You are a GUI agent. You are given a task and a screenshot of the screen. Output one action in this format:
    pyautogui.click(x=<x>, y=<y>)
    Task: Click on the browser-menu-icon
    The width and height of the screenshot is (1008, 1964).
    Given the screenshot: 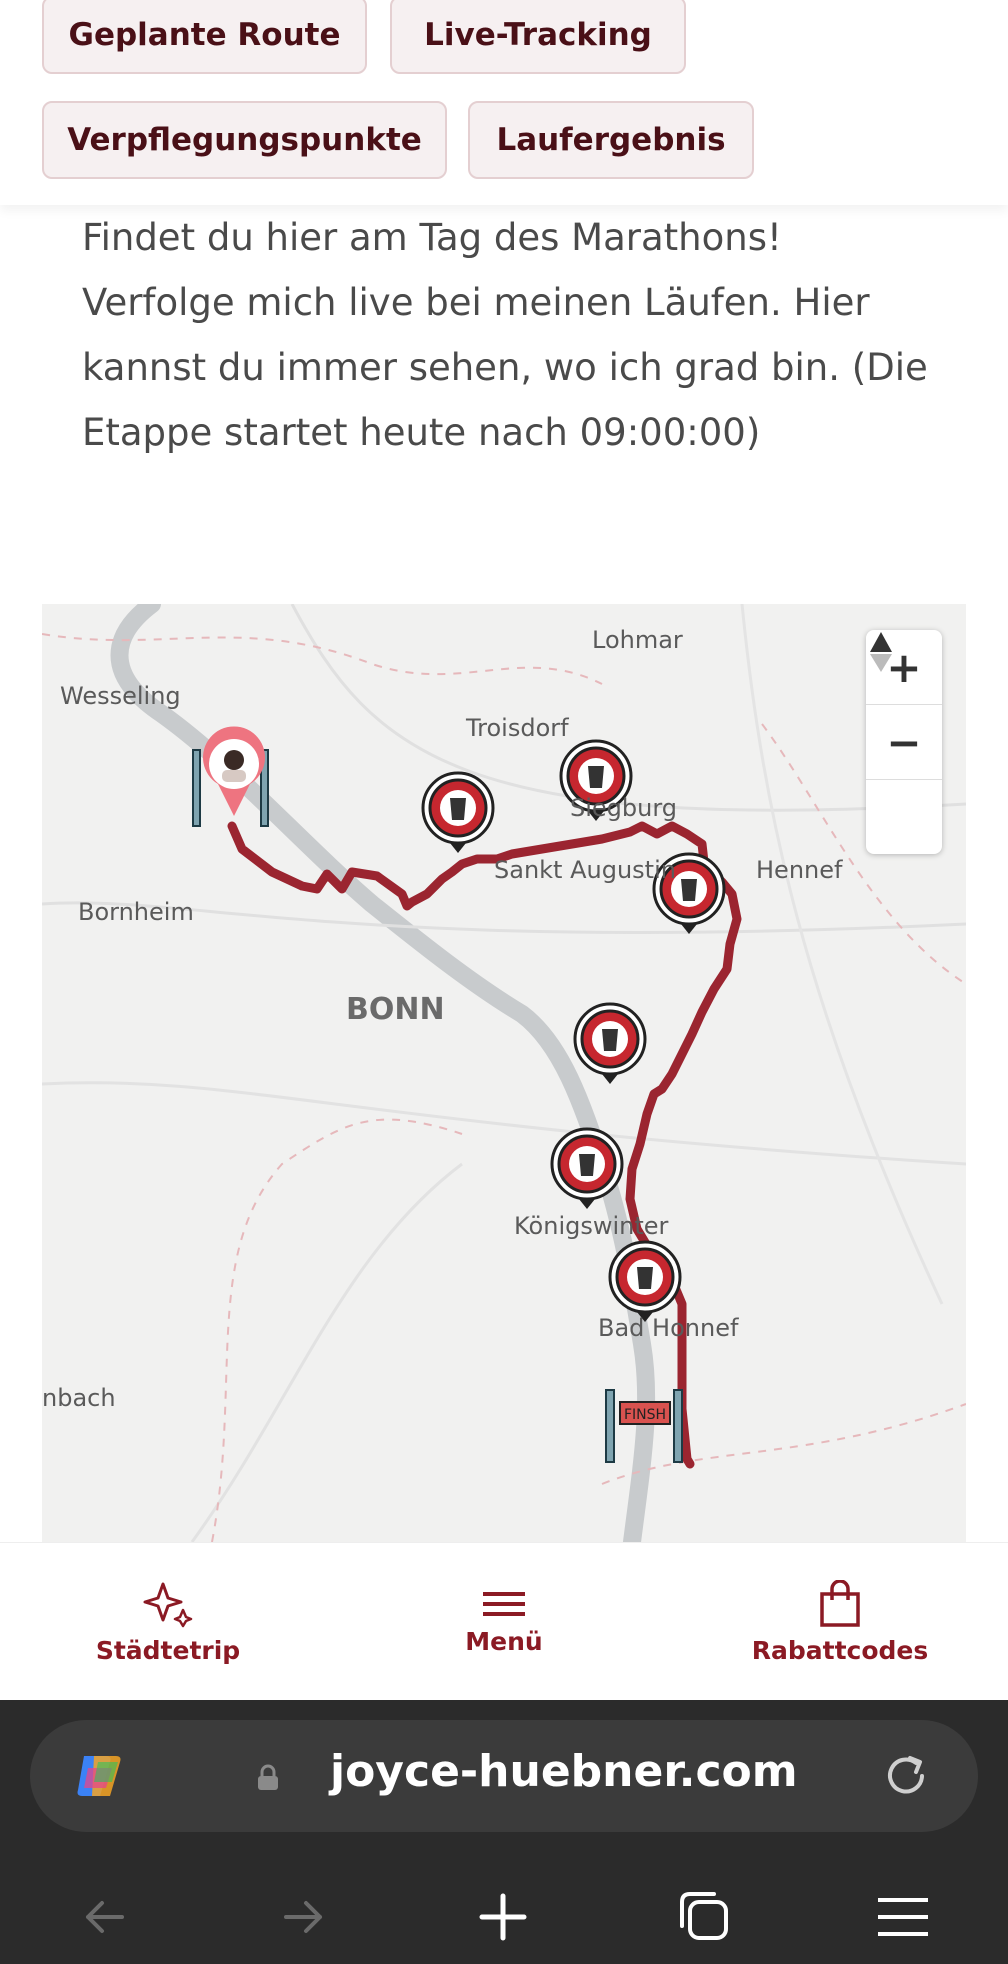 What is the action you would take?
    pyautogui.click(x=903, y=1917)
    